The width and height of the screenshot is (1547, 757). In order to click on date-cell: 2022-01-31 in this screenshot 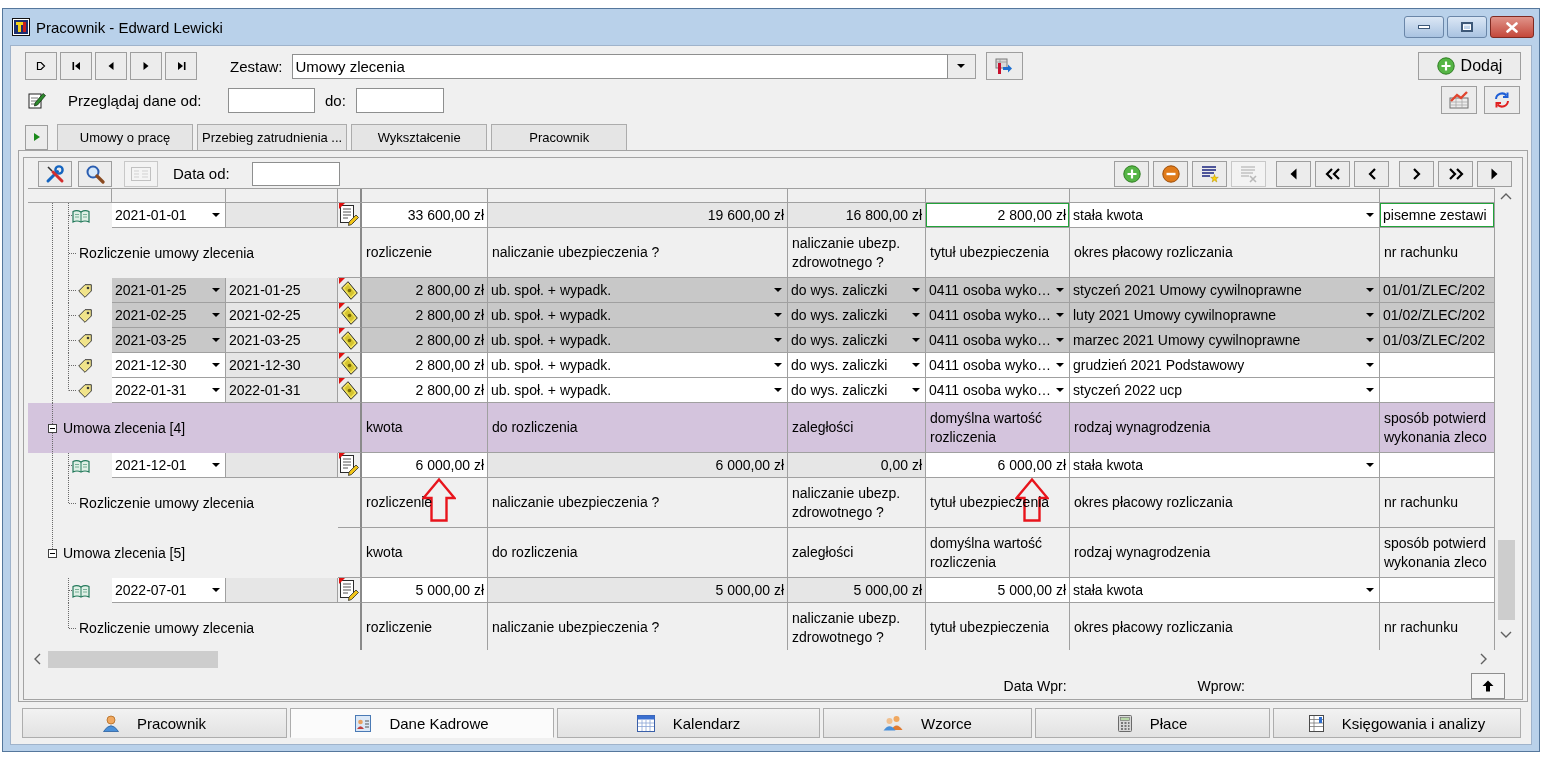, I will do `click(282, 390)`.